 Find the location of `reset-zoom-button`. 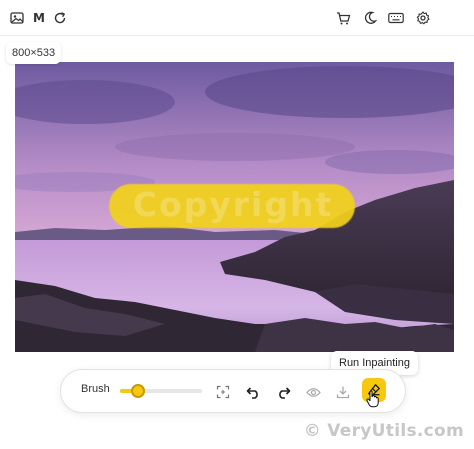

reset-zoom-button is located at coordinates (223, 392).